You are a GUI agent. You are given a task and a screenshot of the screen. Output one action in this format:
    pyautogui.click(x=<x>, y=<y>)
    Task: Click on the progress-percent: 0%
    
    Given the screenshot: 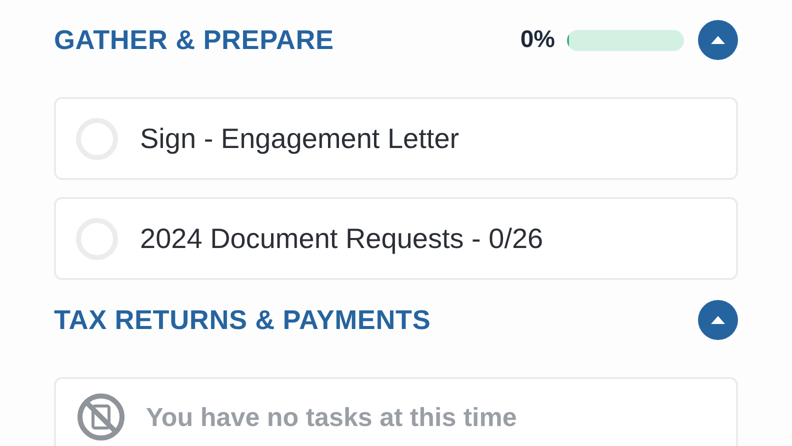 What is the action you would take?
    pyautogui.click(x=537, y=40)
    